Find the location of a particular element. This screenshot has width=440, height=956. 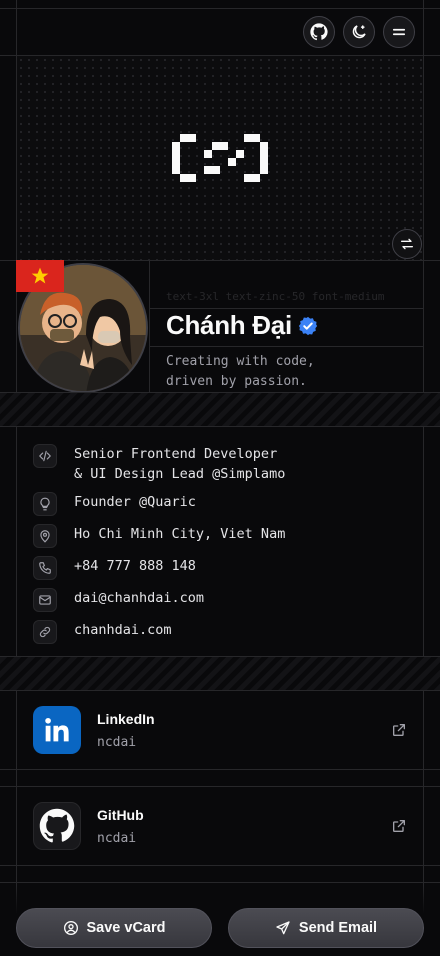

send-email-label: Send Email is located at coordinates (338, 928).